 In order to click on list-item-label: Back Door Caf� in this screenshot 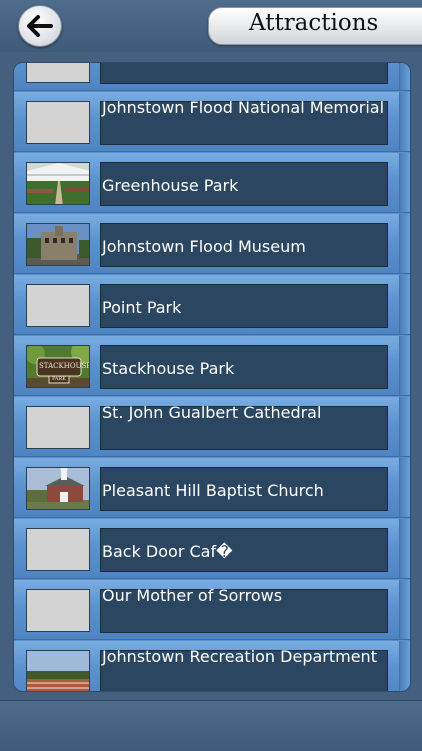, I will do `click(167, 551)`.